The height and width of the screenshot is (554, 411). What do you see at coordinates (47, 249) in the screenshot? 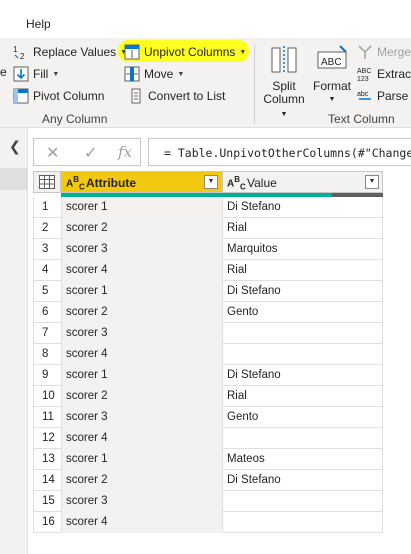
I see `row-number: 3` at bounding box center [47, 249].